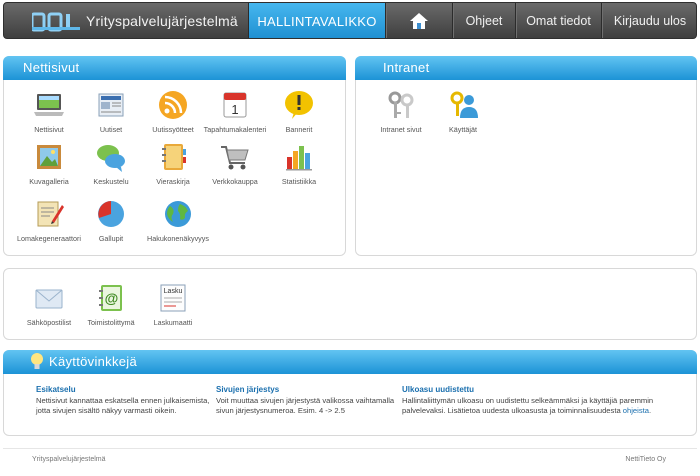 The image size is (700, 476). I want to click on tile-lomakegeneraattori: Lomakegeneraattori, so click(49, 220).